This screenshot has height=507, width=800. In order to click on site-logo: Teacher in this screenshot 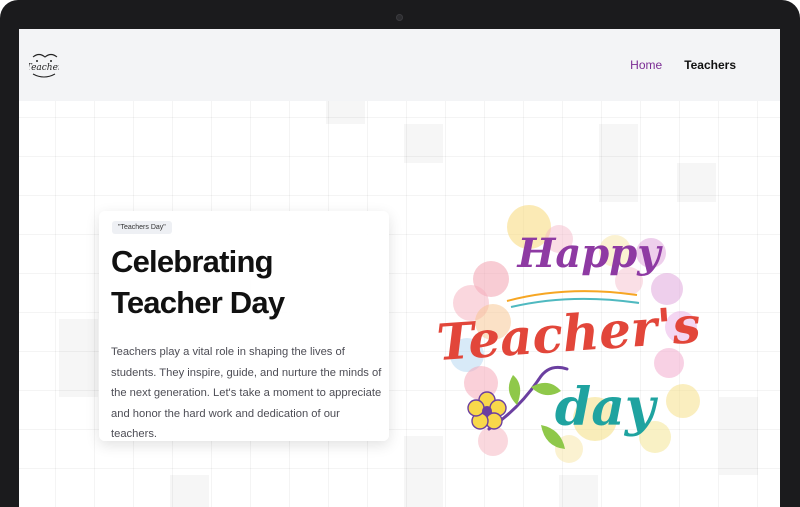, I will do `click(44, 65)`.